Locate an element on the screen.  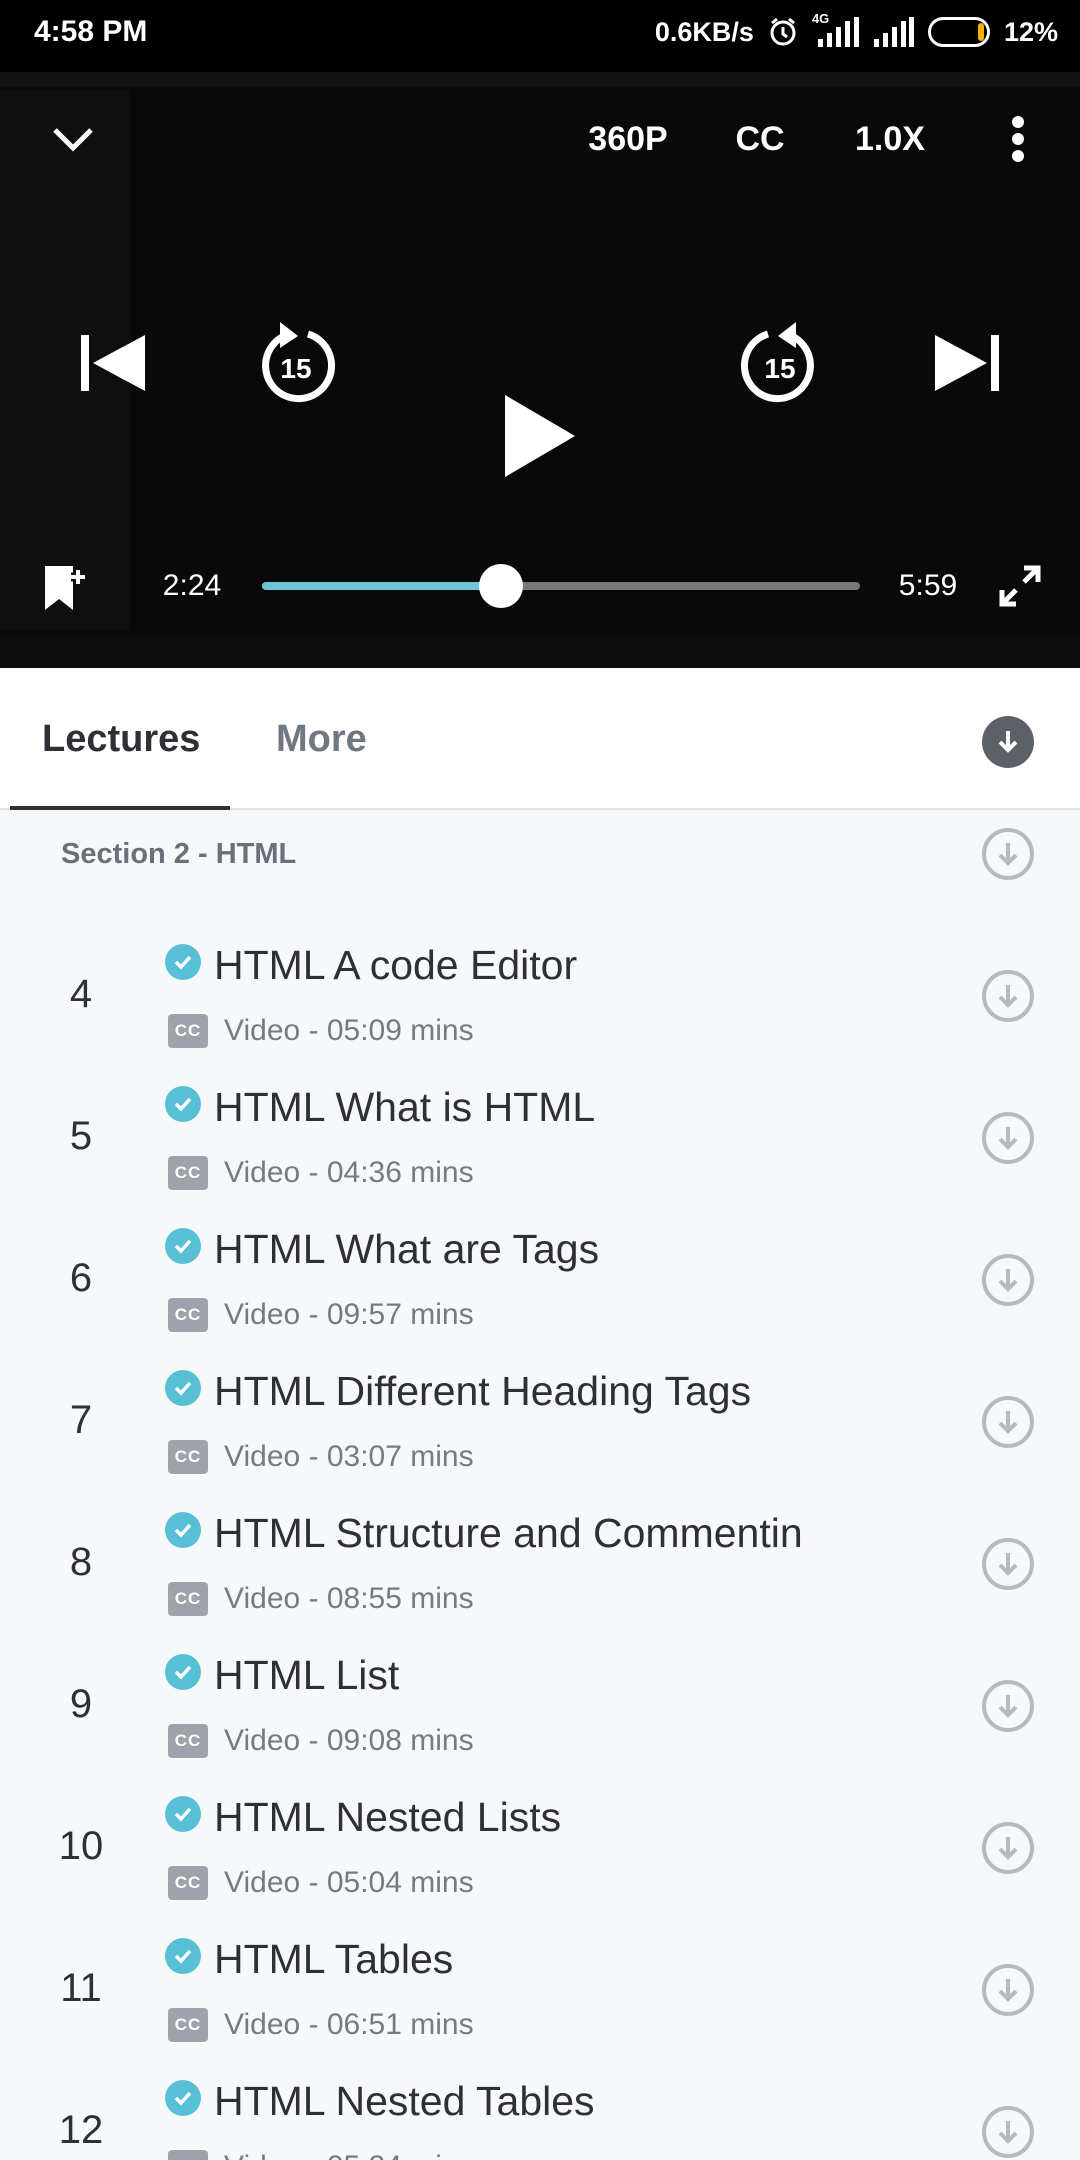
previous-button is located at coordinates (113, 363).